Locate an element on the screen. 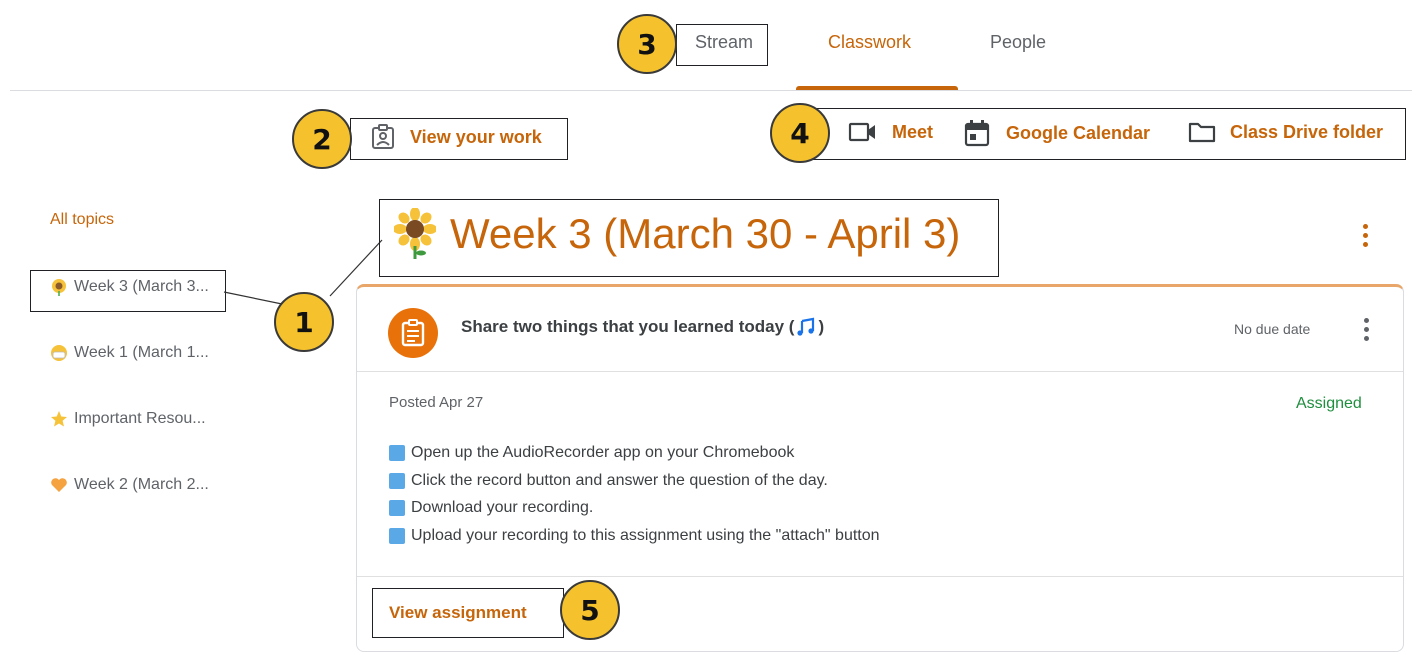 This screenshot has width=1420, height=655. posted-date: Posted Apr 27 is located at coordinates (436, 402).